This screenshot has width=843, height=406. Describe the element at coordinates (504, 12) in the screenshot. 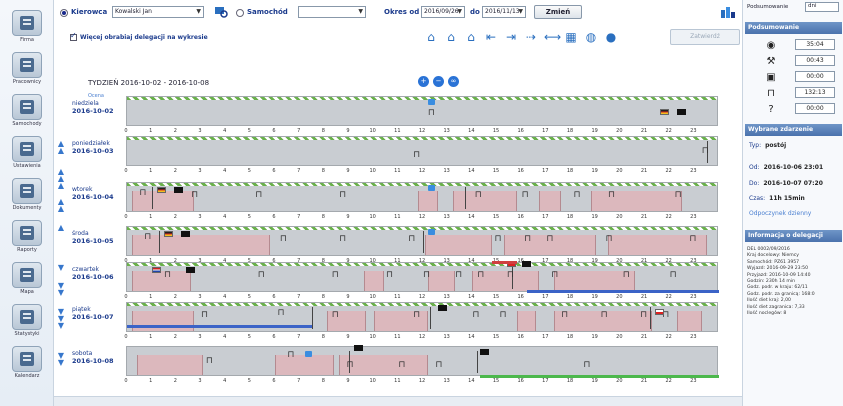

I see `date-to-field: 2016/11/13 ▼` at that location.